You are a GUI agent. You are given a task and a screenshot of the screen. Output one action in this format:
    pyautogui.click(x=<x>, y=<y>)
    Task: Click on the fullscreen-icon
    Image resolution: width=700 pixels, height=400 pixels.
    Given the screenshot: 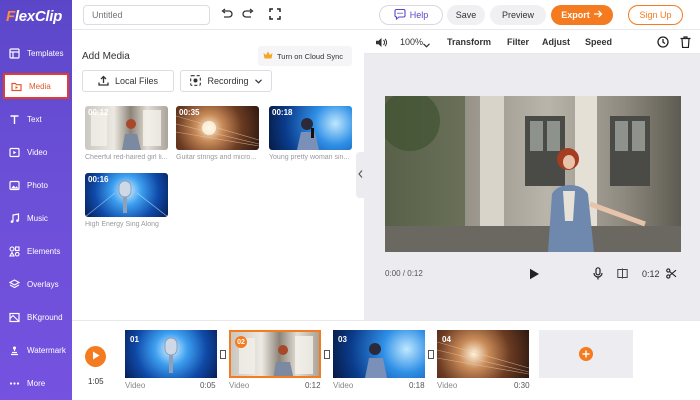 What is the action you would take?
    pyautogui.click(x=275, y=15)
    